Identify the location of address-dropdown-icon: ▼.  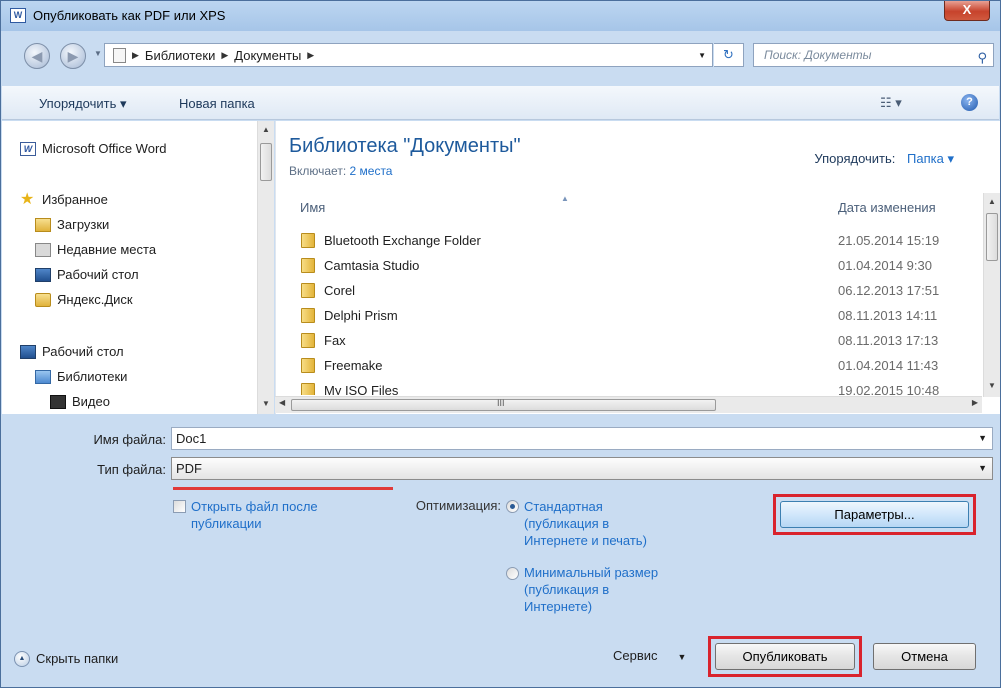
(702, 55).